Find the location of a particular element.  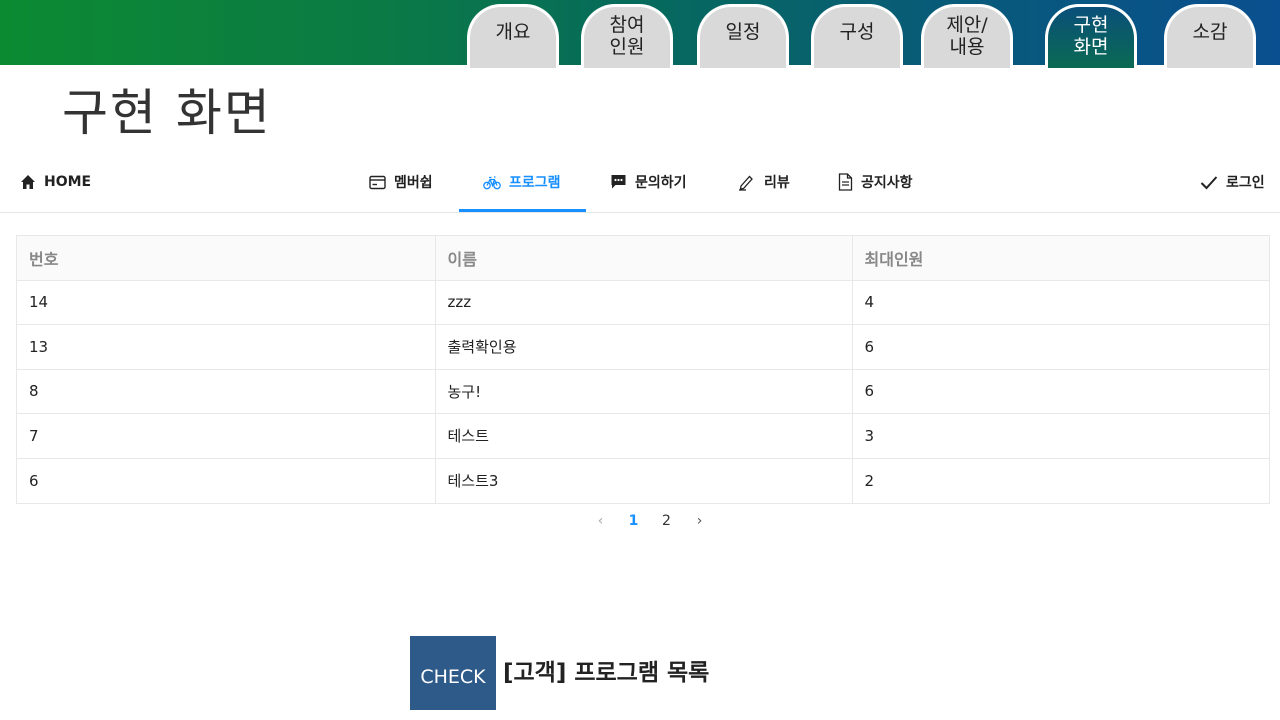

main-nav: HOME 멤버쉽 프로그램 문의하기 리뷰 공지사항 로그인 is located at coordinates (640, 182).